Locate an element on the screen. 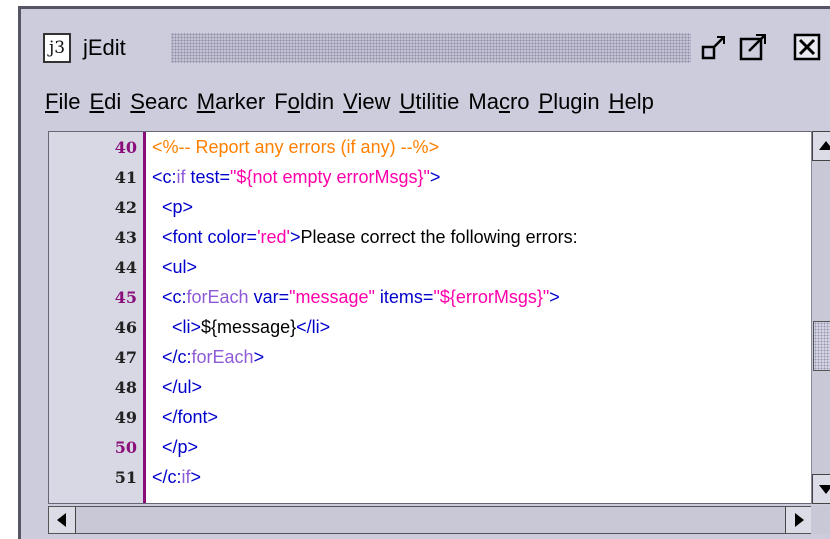  code-token: var= is located at coordinates (269, 297).